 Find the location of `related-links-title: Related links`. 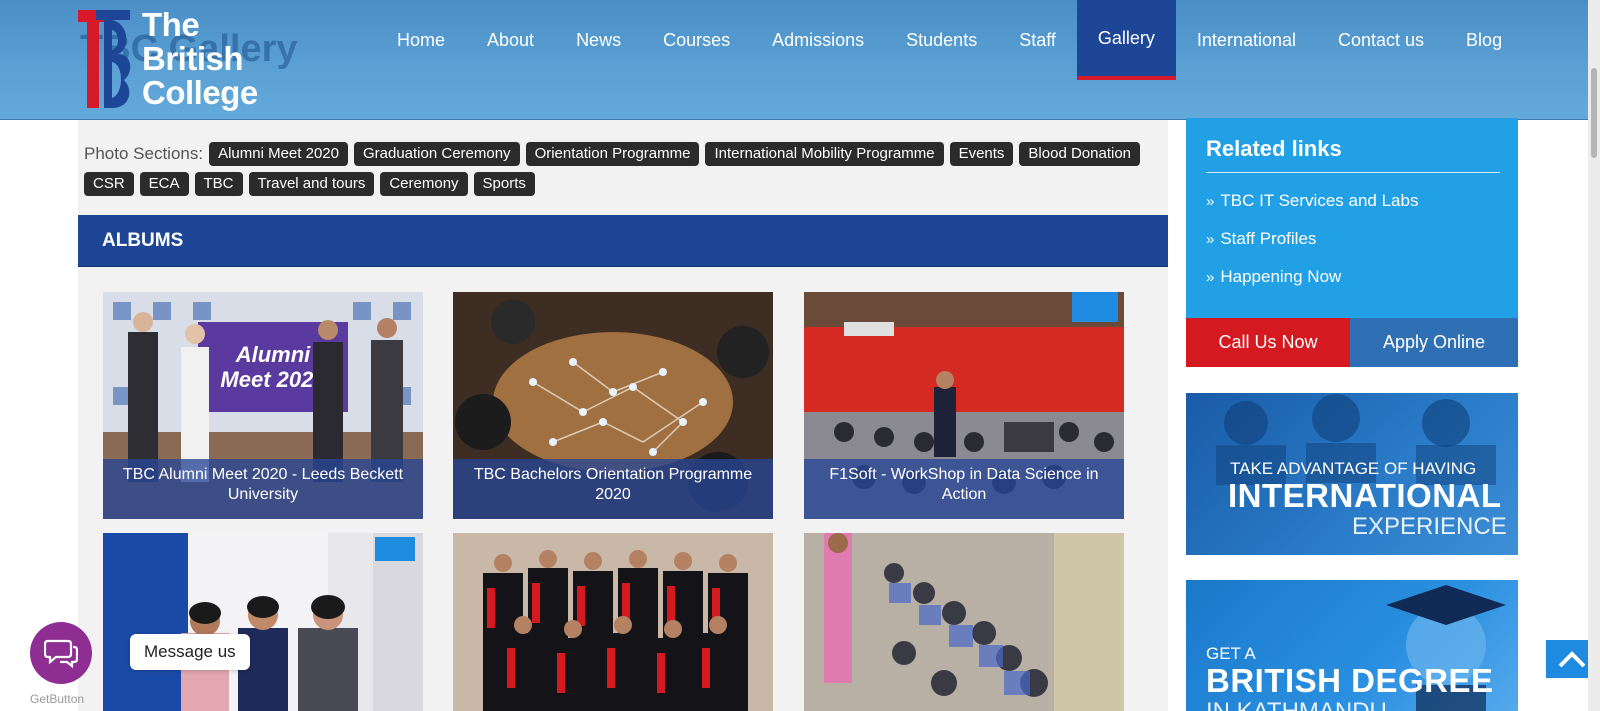

related-links-title: Related links is located at coordinates (1353, 154).